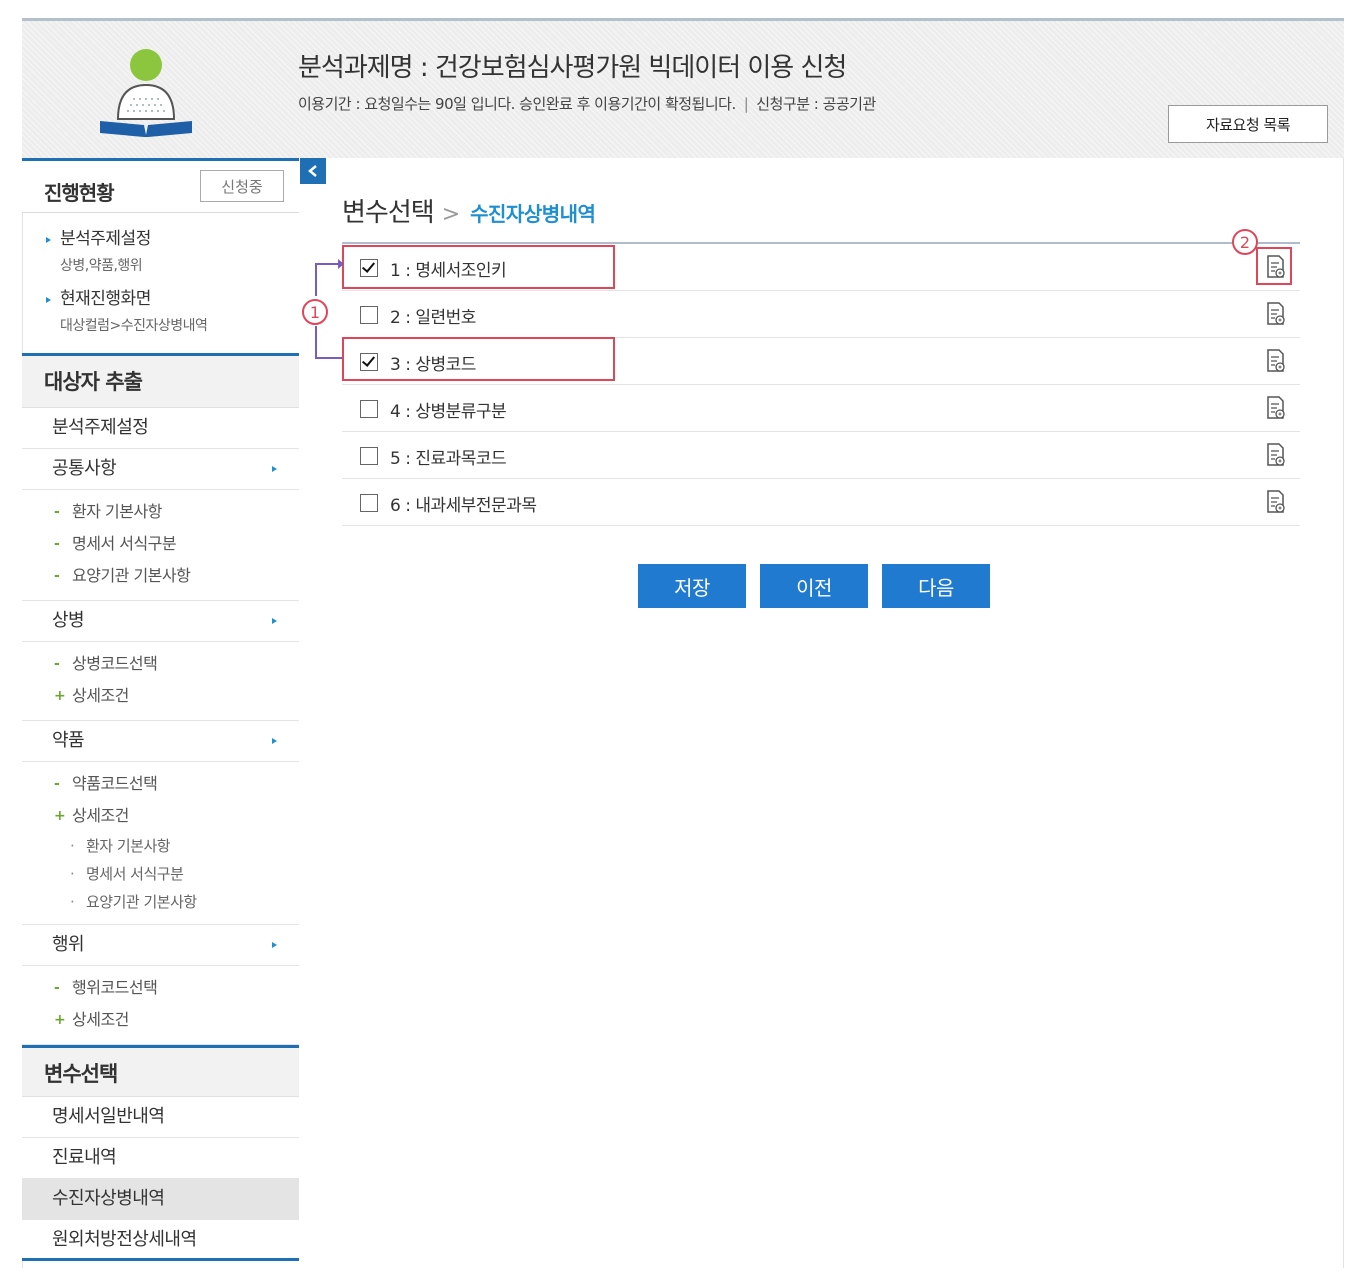 Image resolution: width=1363 pixels, height=1279 pixels. What do you see at coordinates (463, 506) in the screenshot?
I see `variable-label: 6 : 내과세부전문과목` at bounding box center [463, 506].